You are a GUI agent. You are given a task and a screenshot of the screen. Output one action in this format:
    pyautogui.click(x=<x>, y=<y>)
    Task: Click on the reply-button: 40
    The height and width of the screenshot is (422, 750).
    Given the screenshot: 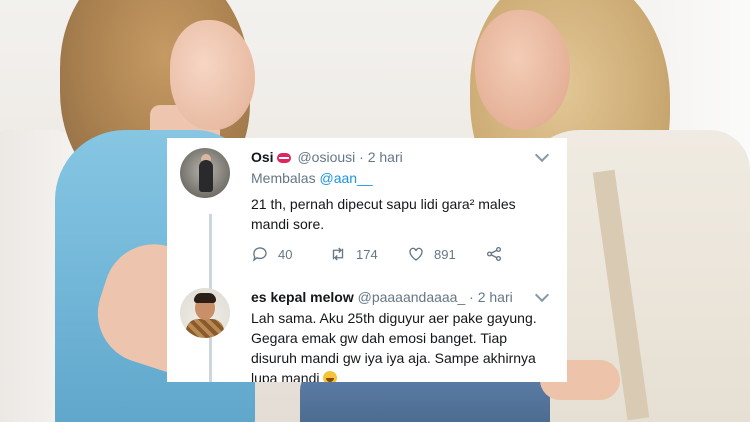 What is the action you would take?
    pyautogui.click(x=271, y=254)
    